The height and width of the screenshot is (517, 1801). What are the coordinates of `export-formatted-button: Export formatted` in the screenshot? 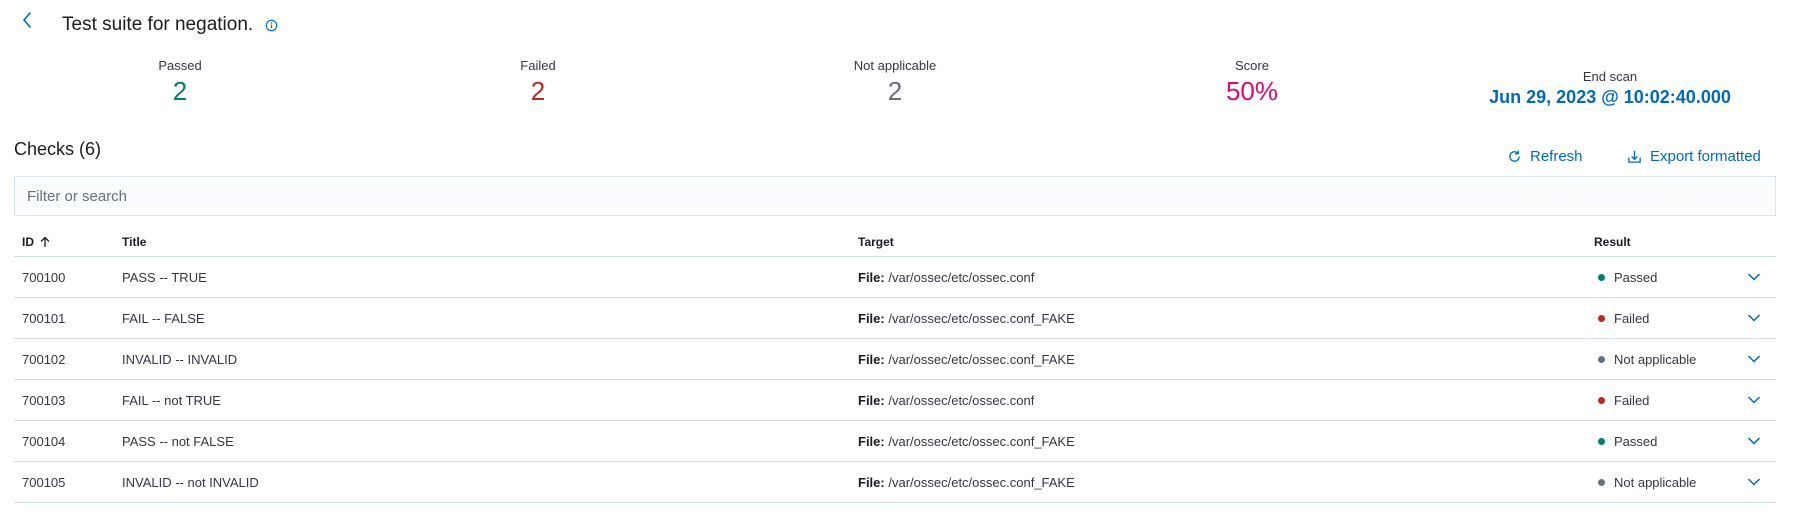 It's located at (1694, 156).